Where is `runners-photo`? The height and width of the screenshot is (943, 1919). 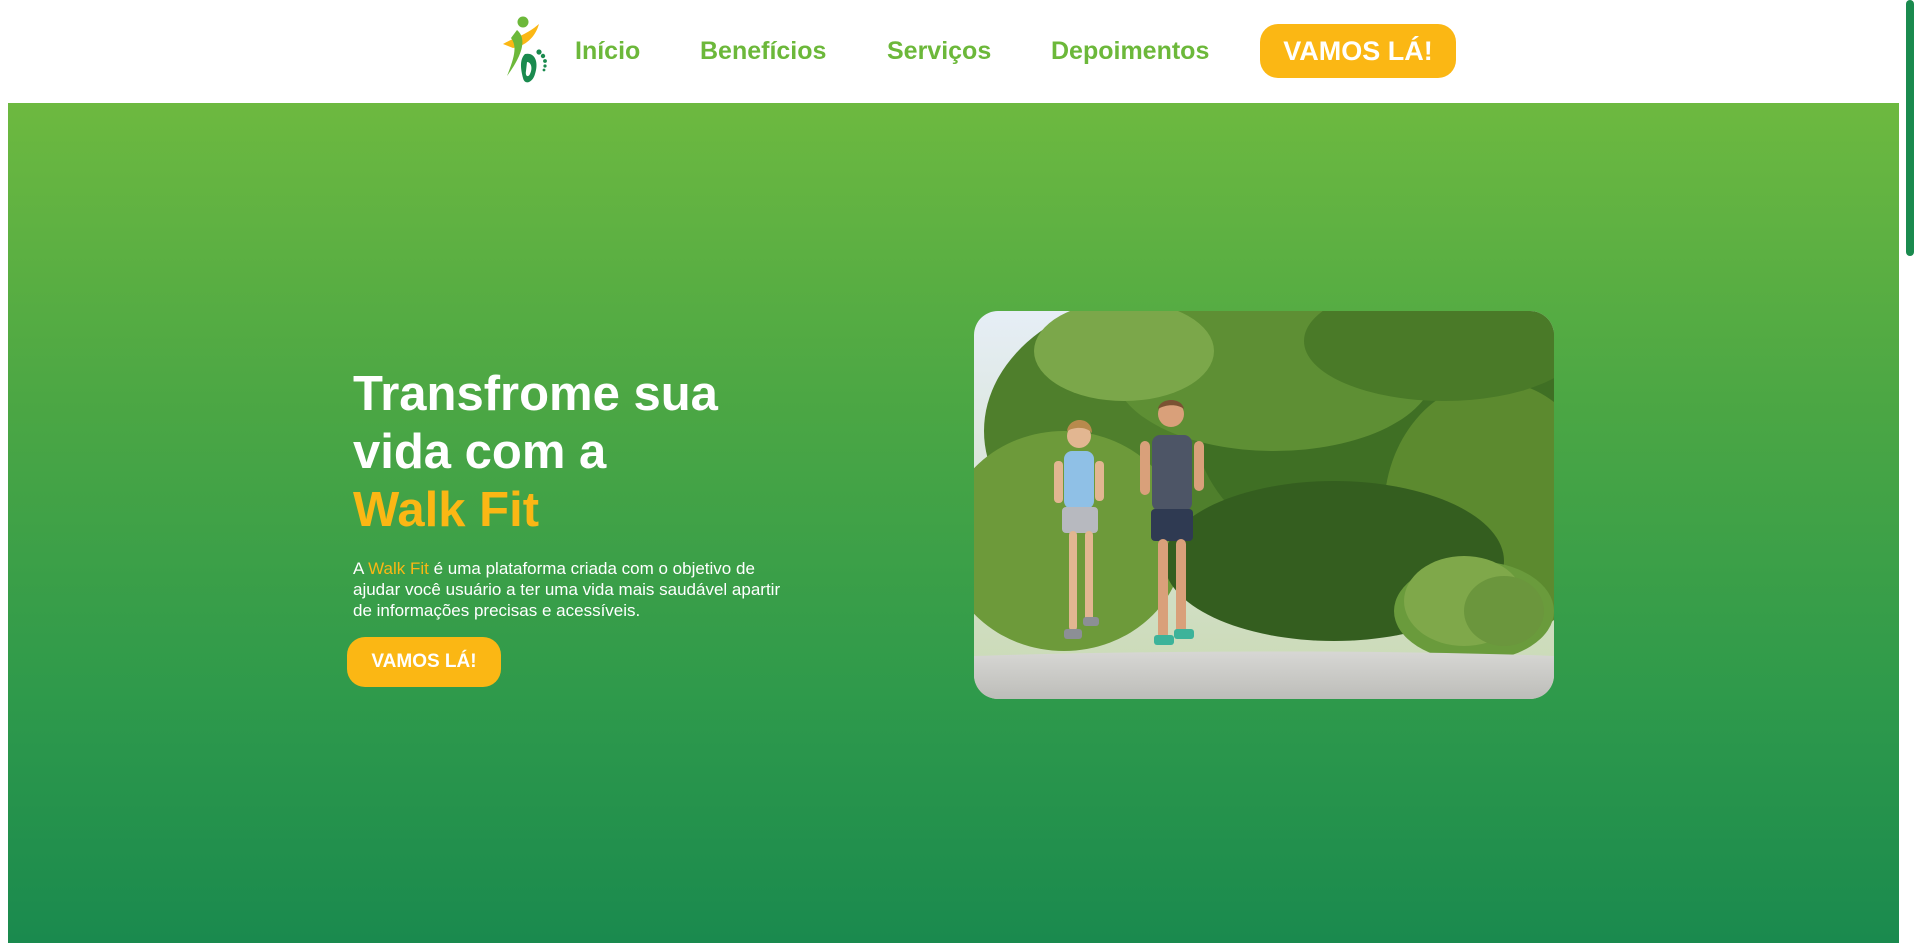 runners-photo is located at coordinates (1264, 505).